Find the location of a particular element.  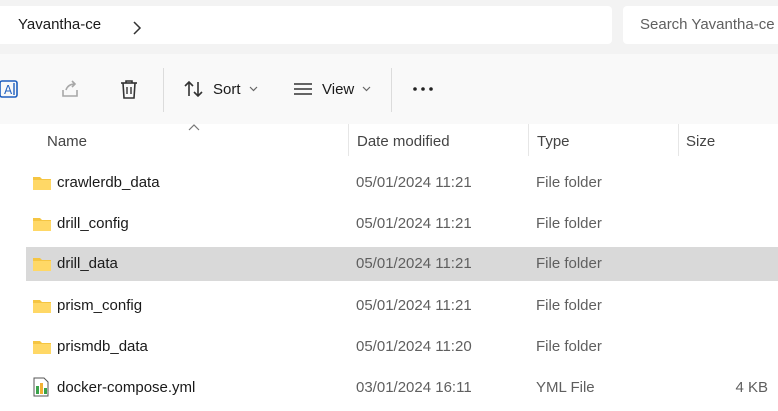

search-box: Search Yavantha-ce is located at coordinates (700, 25).